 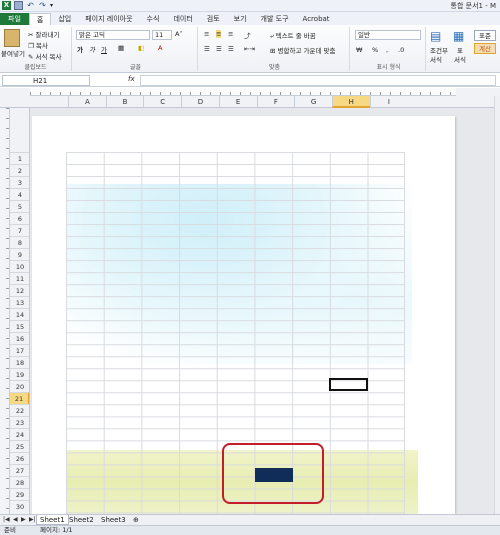 What do you see at coordinates (350, 102) in the screenshot?
I see `column-header-h: H` at bounding box center [350, 102].